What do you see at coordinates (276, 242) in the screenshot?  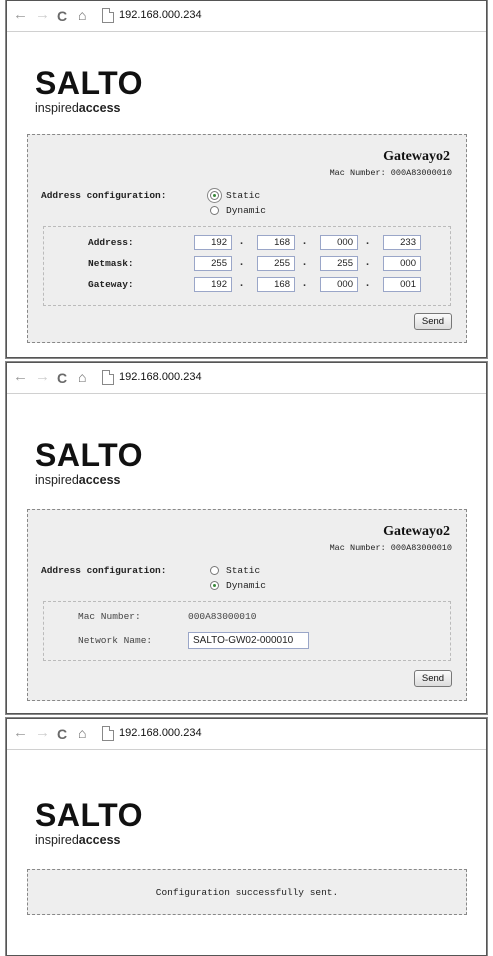 I see `address-octet-2: 168` at bounding box center [276, 242].